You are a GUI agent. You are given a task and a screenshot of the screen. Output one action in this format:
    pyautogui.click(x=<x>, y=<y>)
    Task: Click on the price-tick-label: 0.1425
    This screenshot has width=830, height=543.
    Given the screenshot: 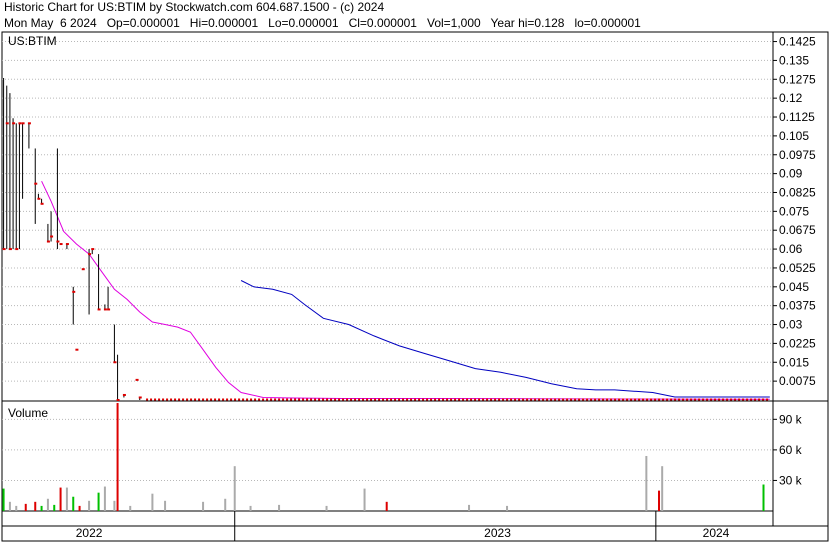 What is the action you would take?
    pyautogui.click(x=797, y=42)
    